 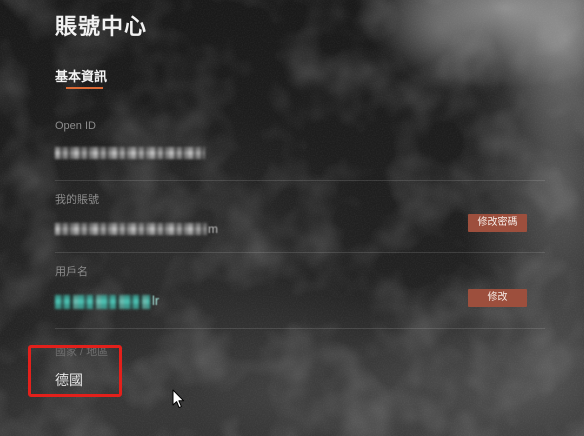 What do you see at coordinates (84, 88) in the screenshot?
I see `active-tab-indicator` at bounding box center [84, 88].